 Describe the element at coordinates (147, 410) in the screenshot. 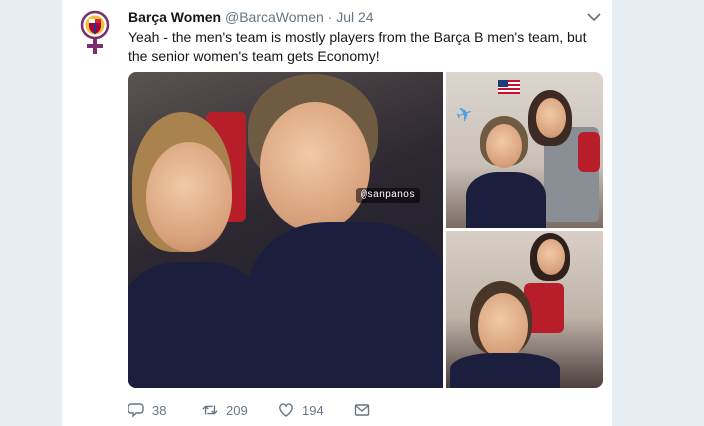

I see `reply-button: 38` at that location.